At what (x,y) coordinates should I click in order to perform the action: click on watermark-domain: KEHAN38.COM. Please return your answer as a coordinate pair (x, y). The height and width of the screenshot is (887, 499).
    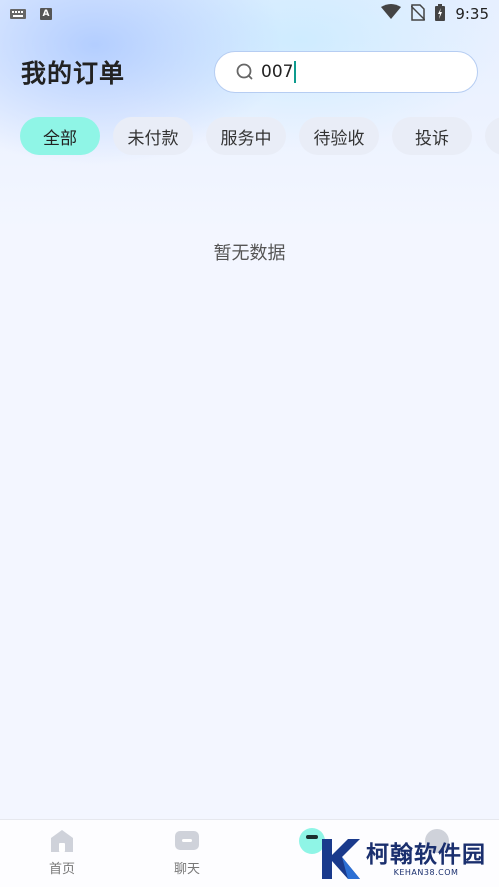
    Looking at the image, I should click on (426, 872).